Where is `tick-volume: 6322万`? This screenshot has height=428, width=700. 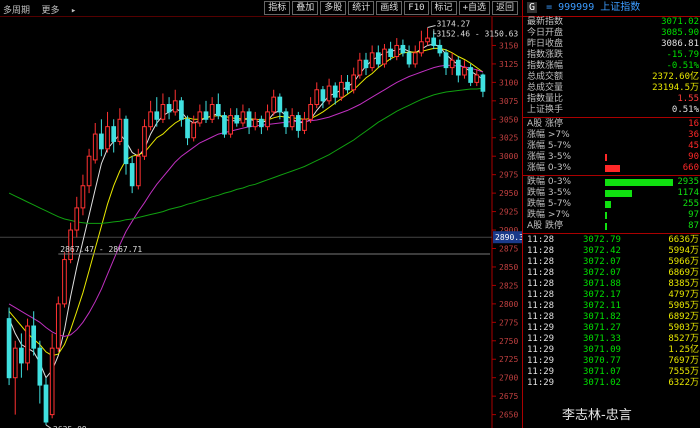 tick-volume: 6322万 is located at coordinates (683, 383).